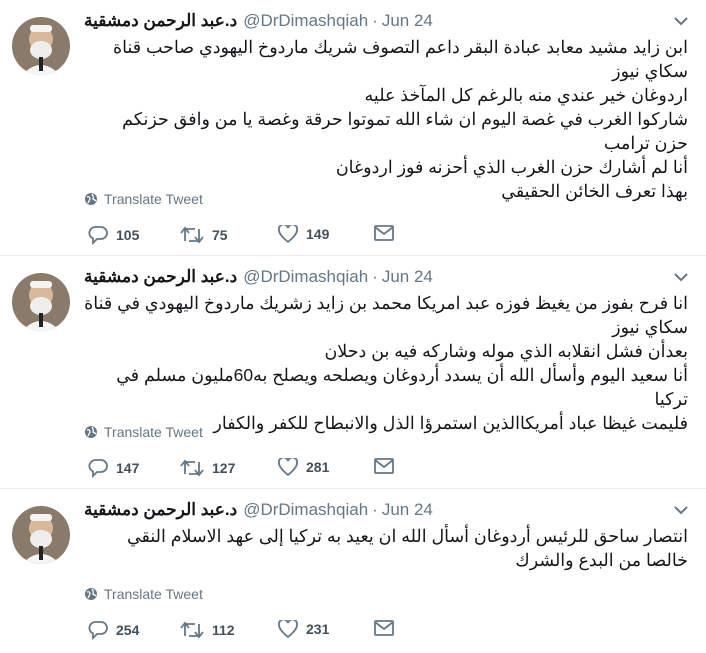  I want to click on retweet-count: 112, so click(223, 630).